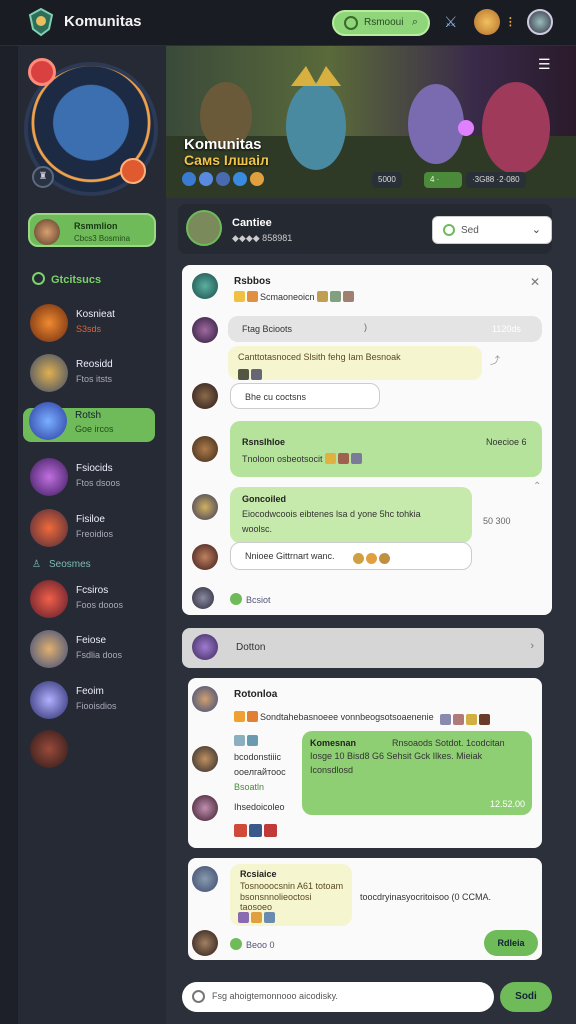 This screenshot has height=1024, width=576. I want to click on friend-item: Fcsiros Foos dooos, so click(95, 600).